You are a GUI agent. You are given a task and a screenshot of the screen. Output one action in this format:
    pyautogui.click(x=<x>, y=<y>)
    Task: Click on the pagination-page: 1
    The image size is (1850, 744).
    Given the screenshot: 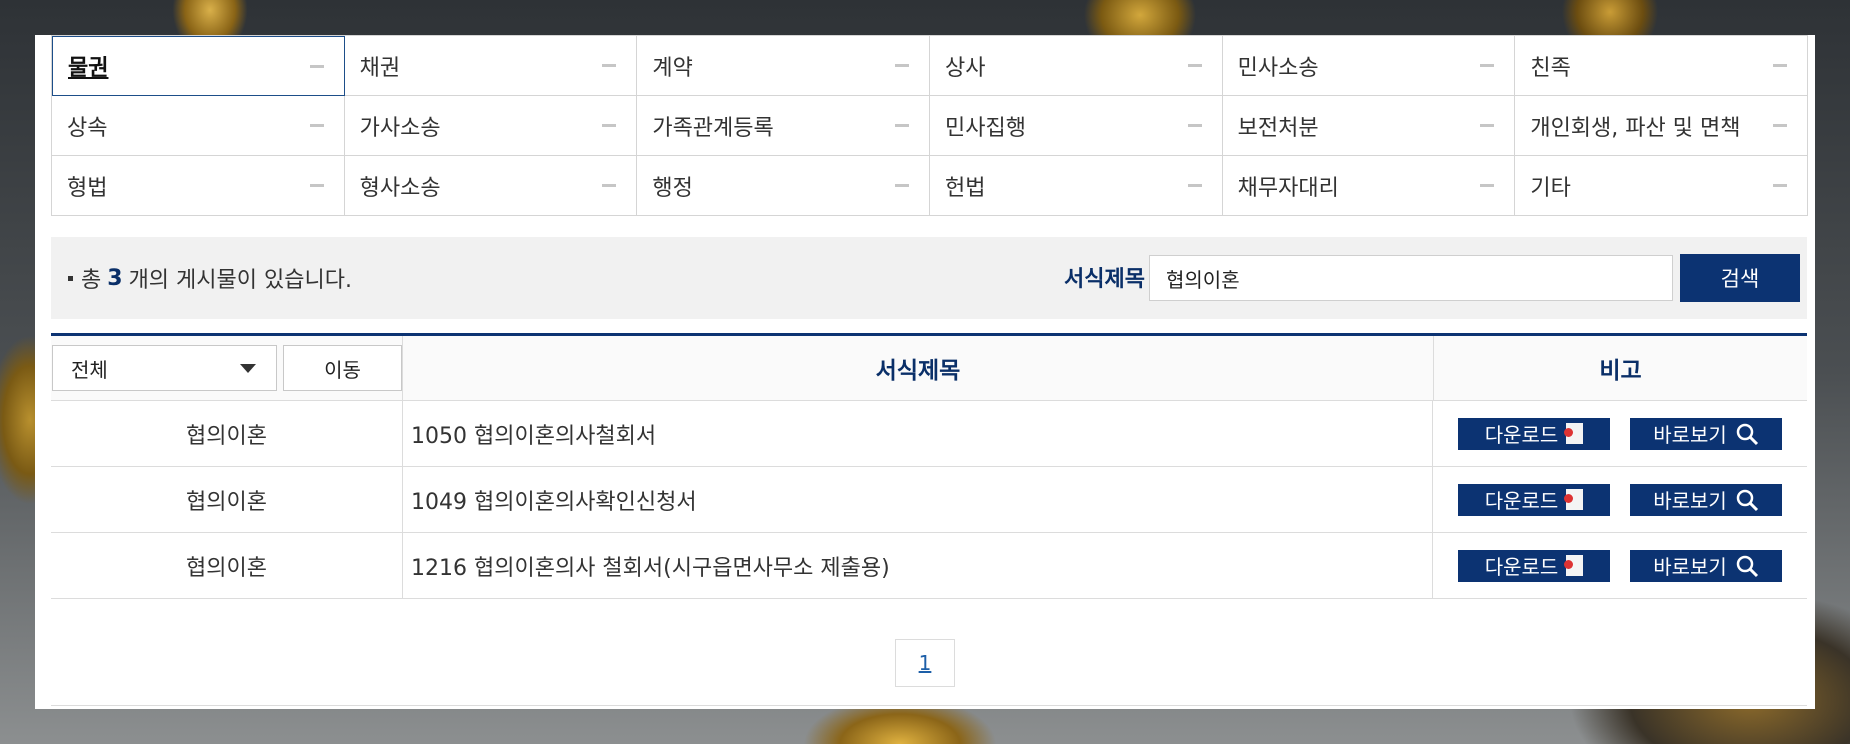 What is the action you would take?
    pyautogui.click(x=925, y=663)
    